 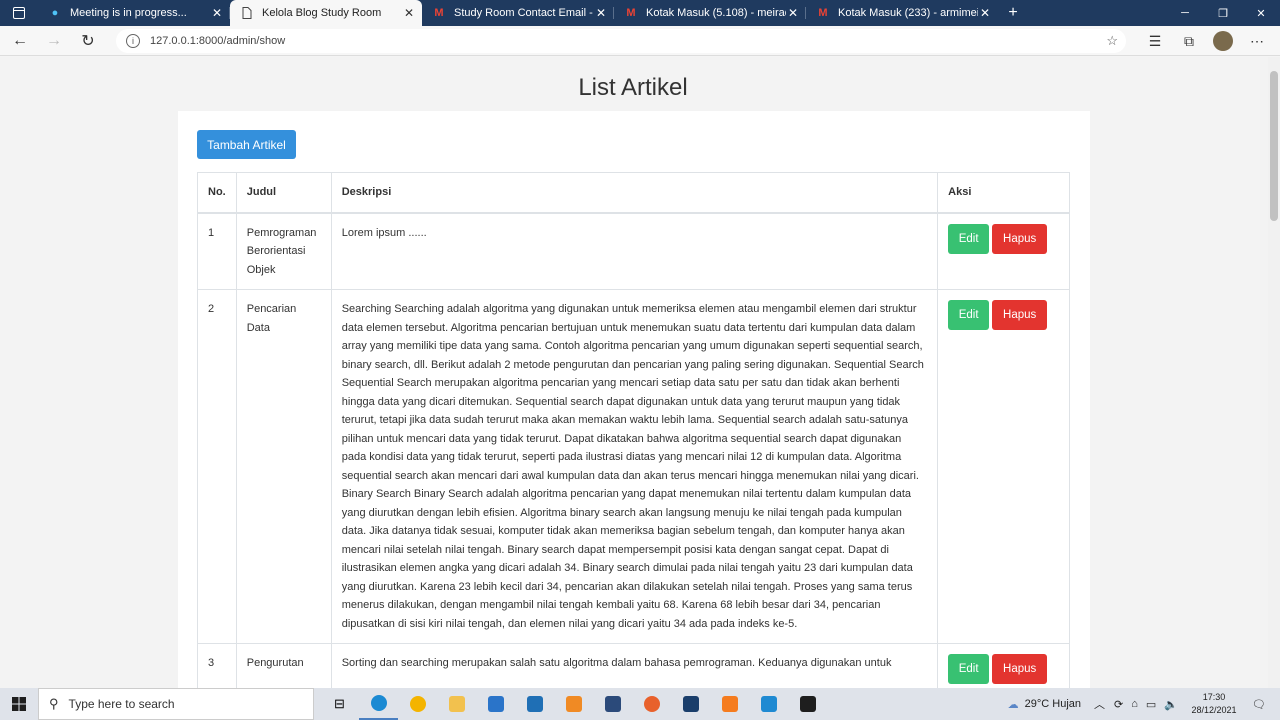 What do you see at coordinates (1223, 41) in the screenshot?
I see `profile-avatar` at bounding box center [1223, 41].